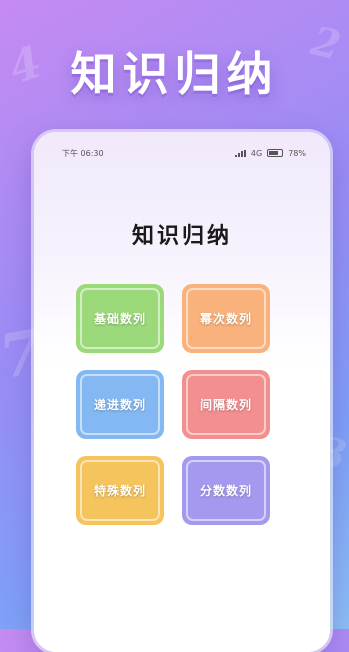 The height and width of the screenshot is (652, 349). Describe the element at coordinates (184, 153) in the screenshot. I see `status-bar: 下午 06:30 4G 78%` at that location.